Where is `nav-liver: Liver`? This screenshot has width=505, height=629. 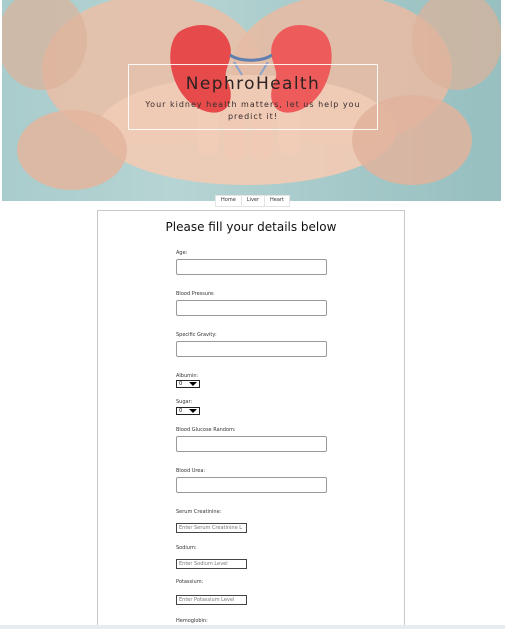
nav-liver: Liver is located at coordinates (254, 201).